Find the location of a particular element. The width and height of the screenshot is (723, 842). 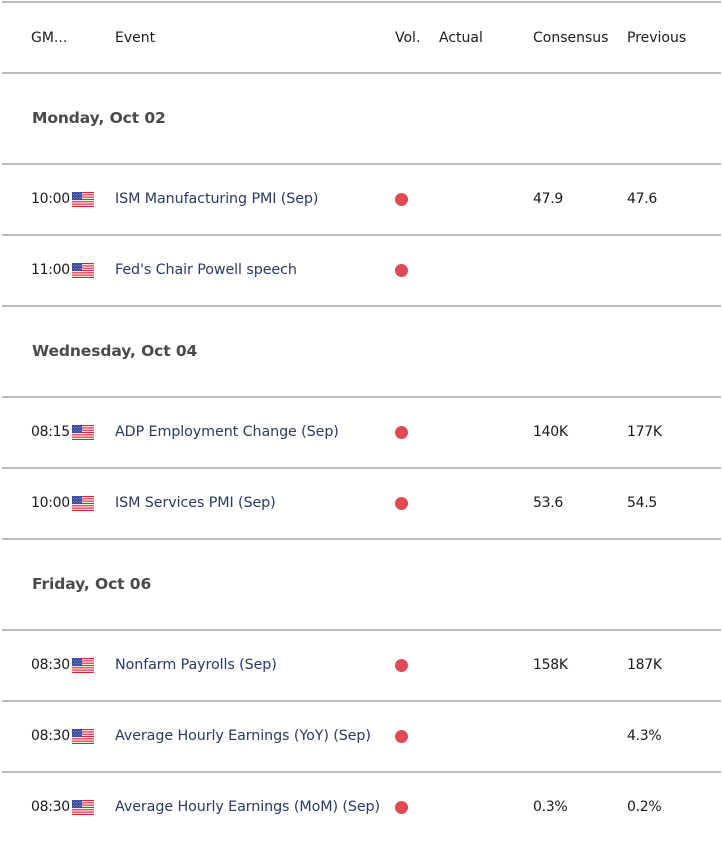

column-header-event: Event is located at coordinates (135, 38).